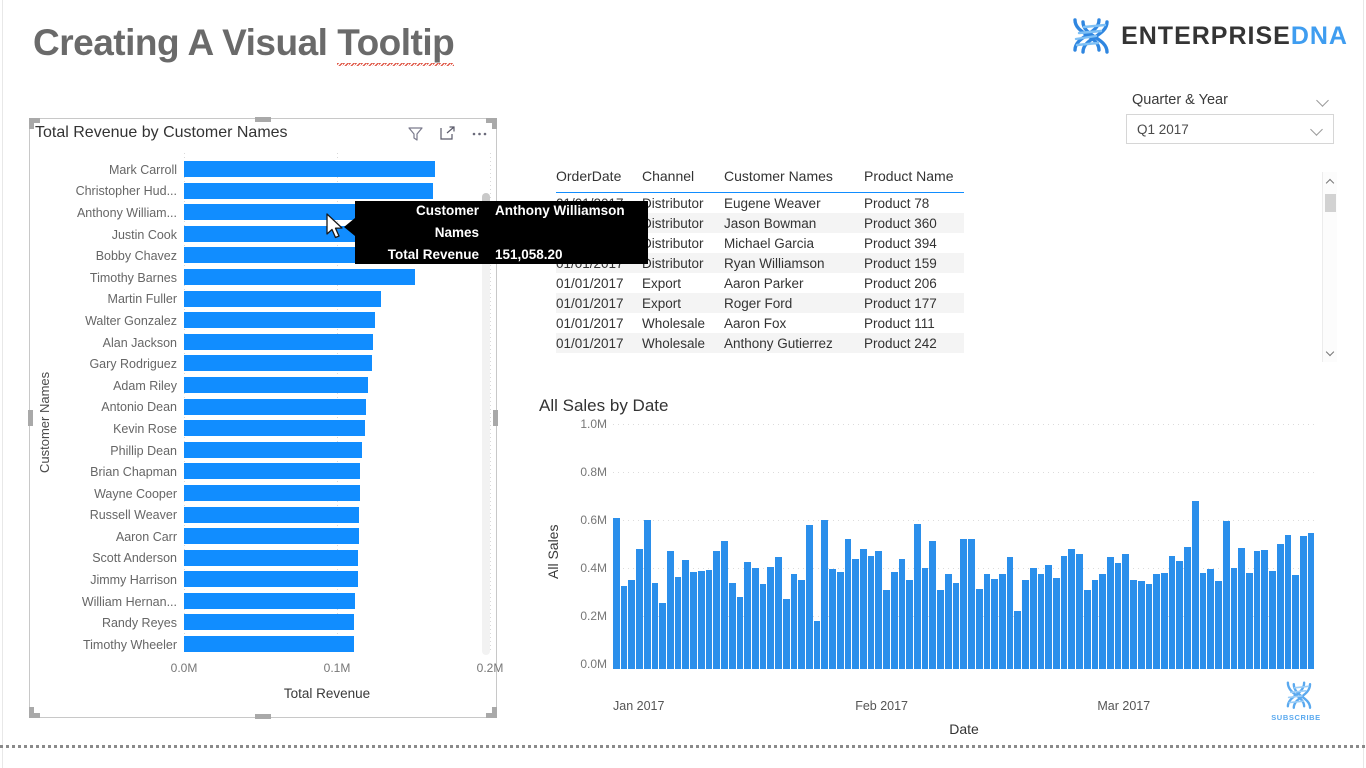 The height and width of the screenshot is (768, 1366). I want to click on bar-row: Aaron Carr, so click(274, 537).